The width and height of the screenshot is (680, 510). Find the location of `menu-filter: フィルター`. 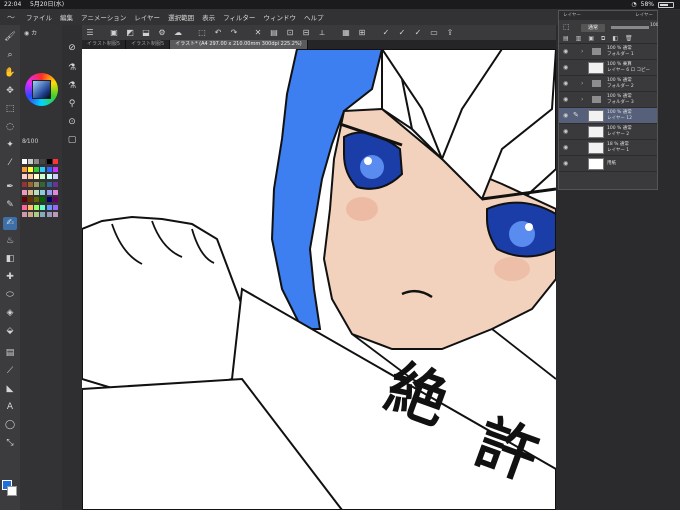

menu-filter: フィルター is located at coordinates (239, 17).